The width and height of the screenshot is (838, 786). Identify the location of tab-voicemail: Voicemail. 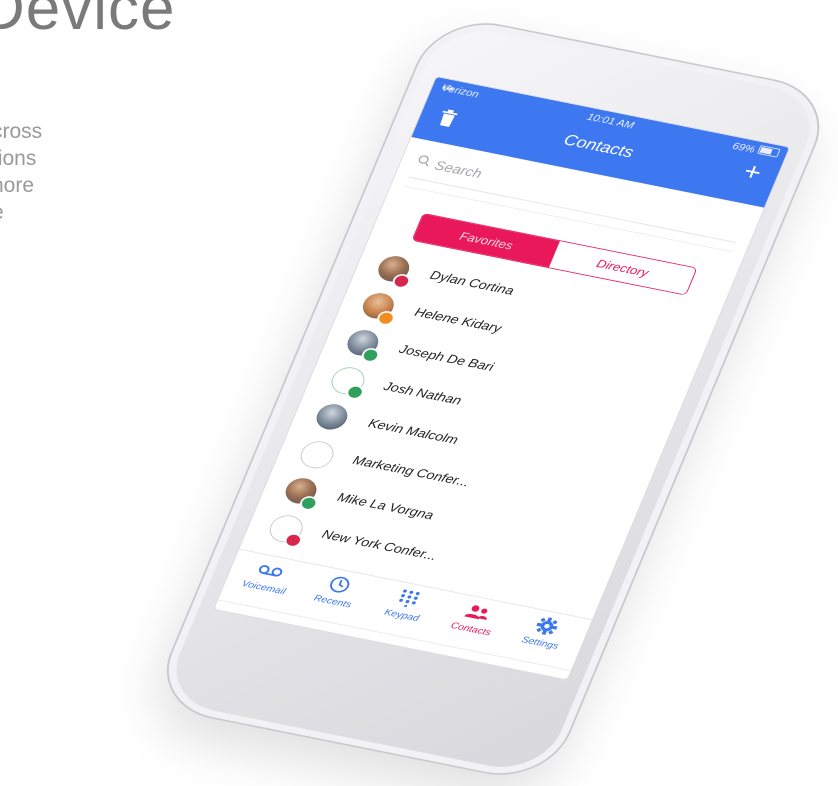
(268, 577).